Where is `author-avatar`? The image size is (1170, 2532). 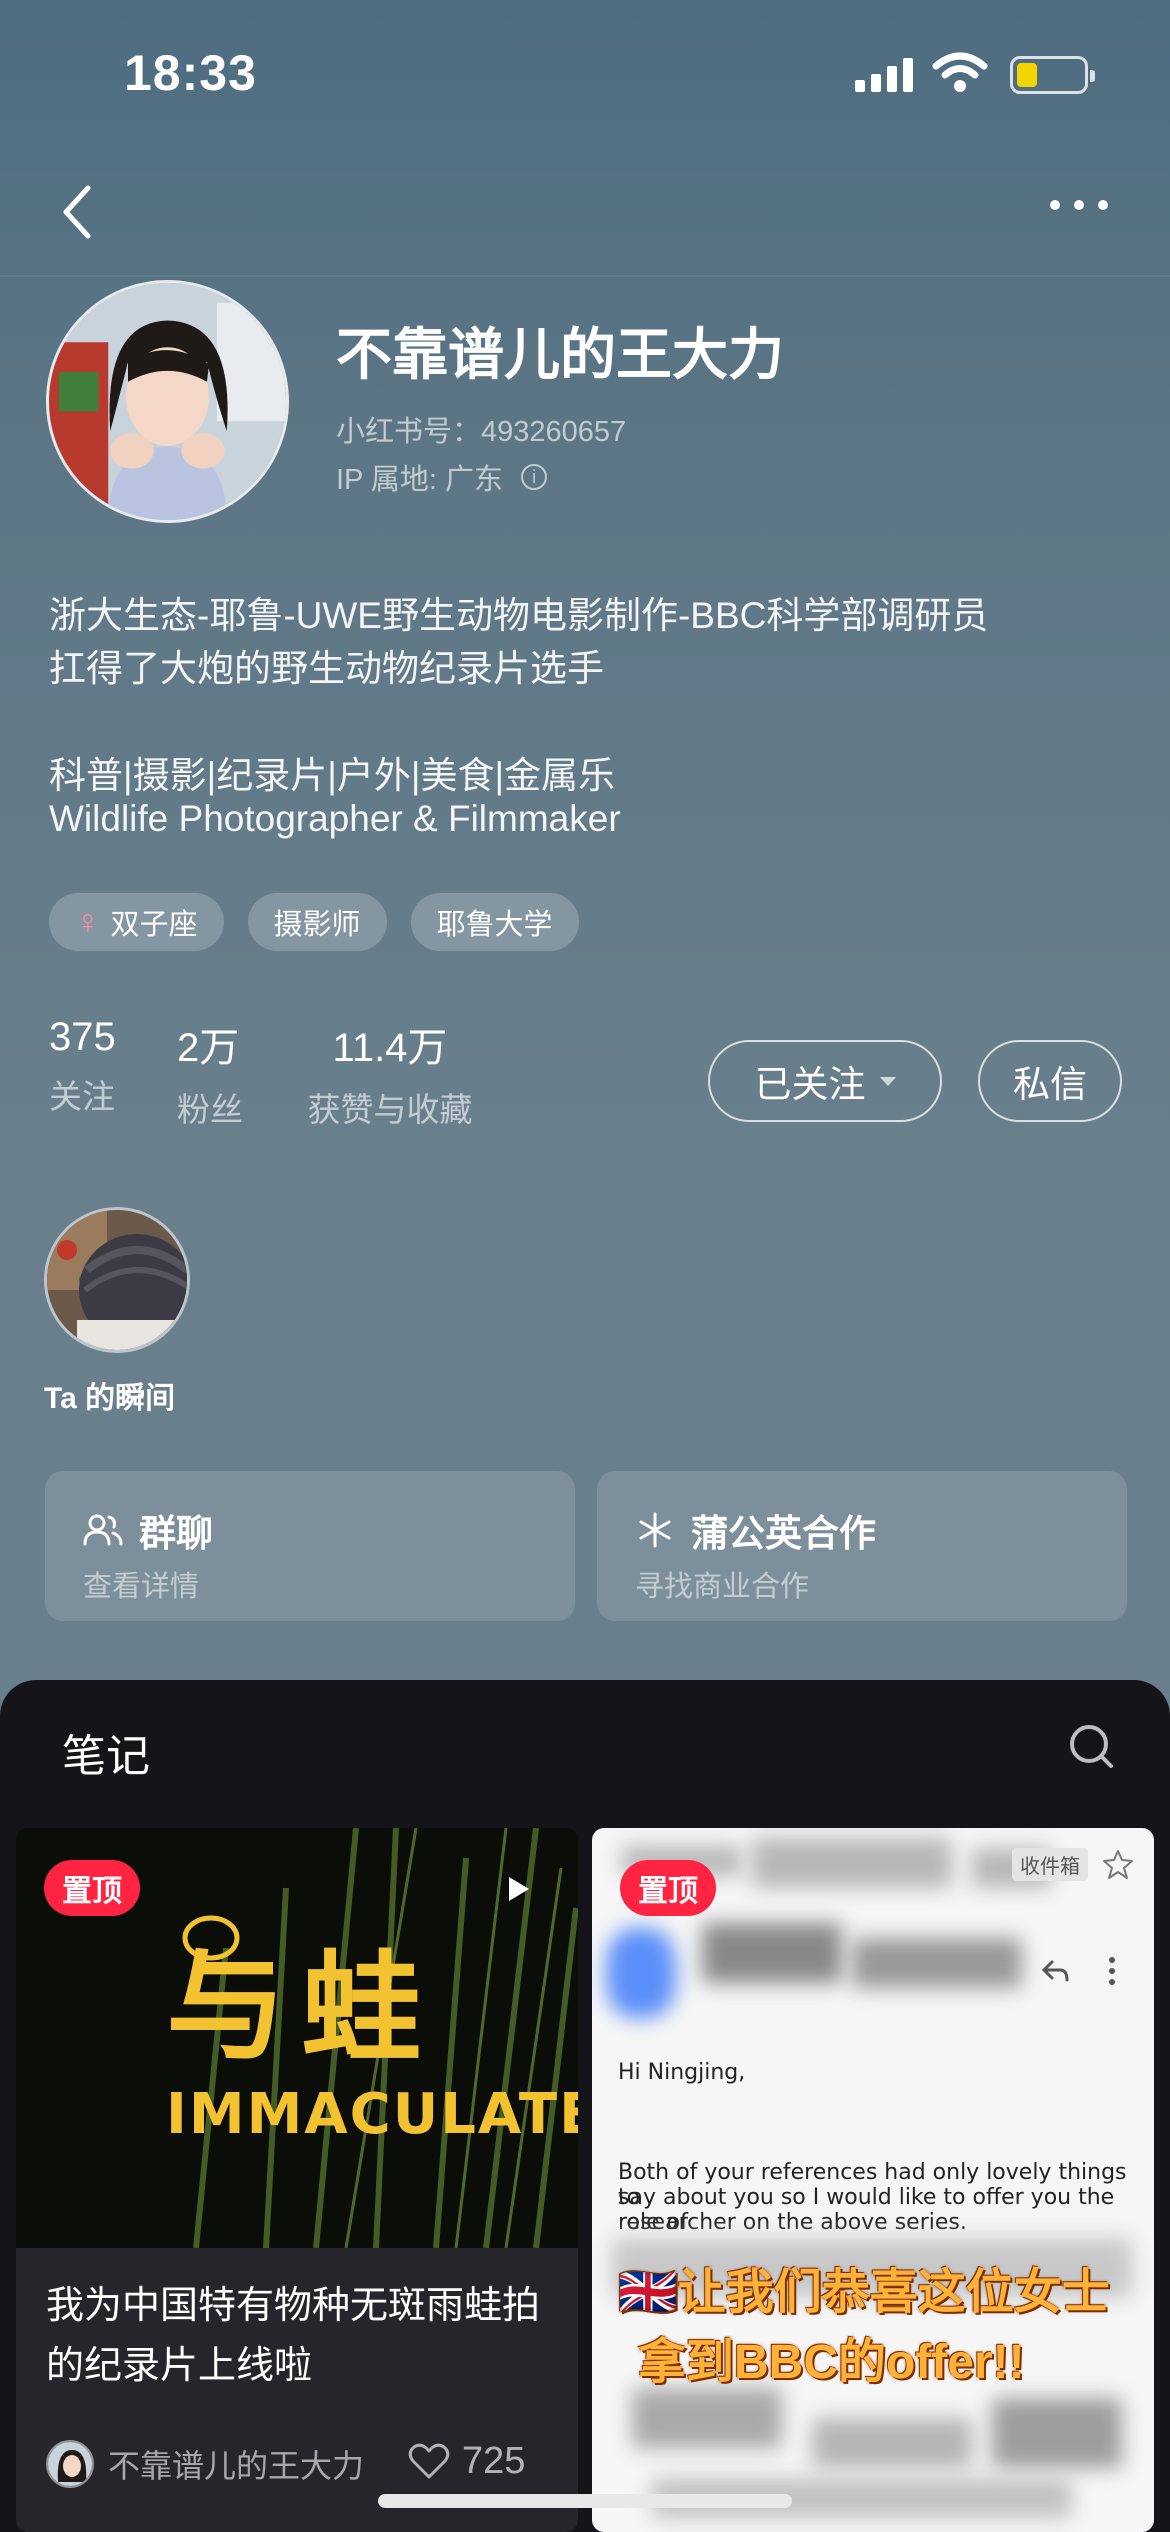 author-avatar is located at coordinates (70, 2464).